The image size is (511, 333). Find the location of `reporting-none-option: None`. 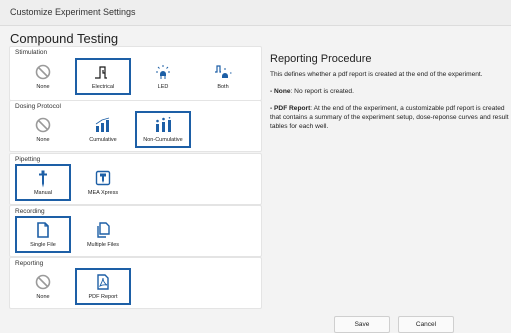

reporting-none-option: None is located at coordinates (43, 286).